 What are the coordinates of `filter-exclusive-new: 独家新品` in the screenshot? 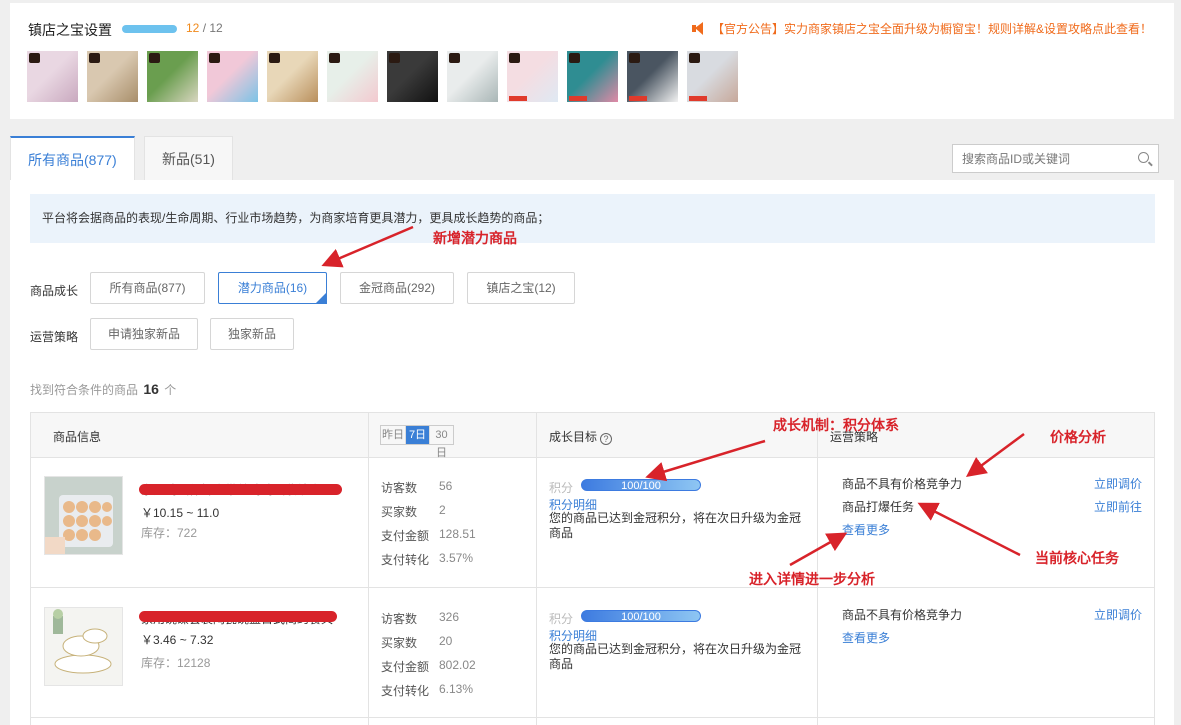 It's located at (252, 334).